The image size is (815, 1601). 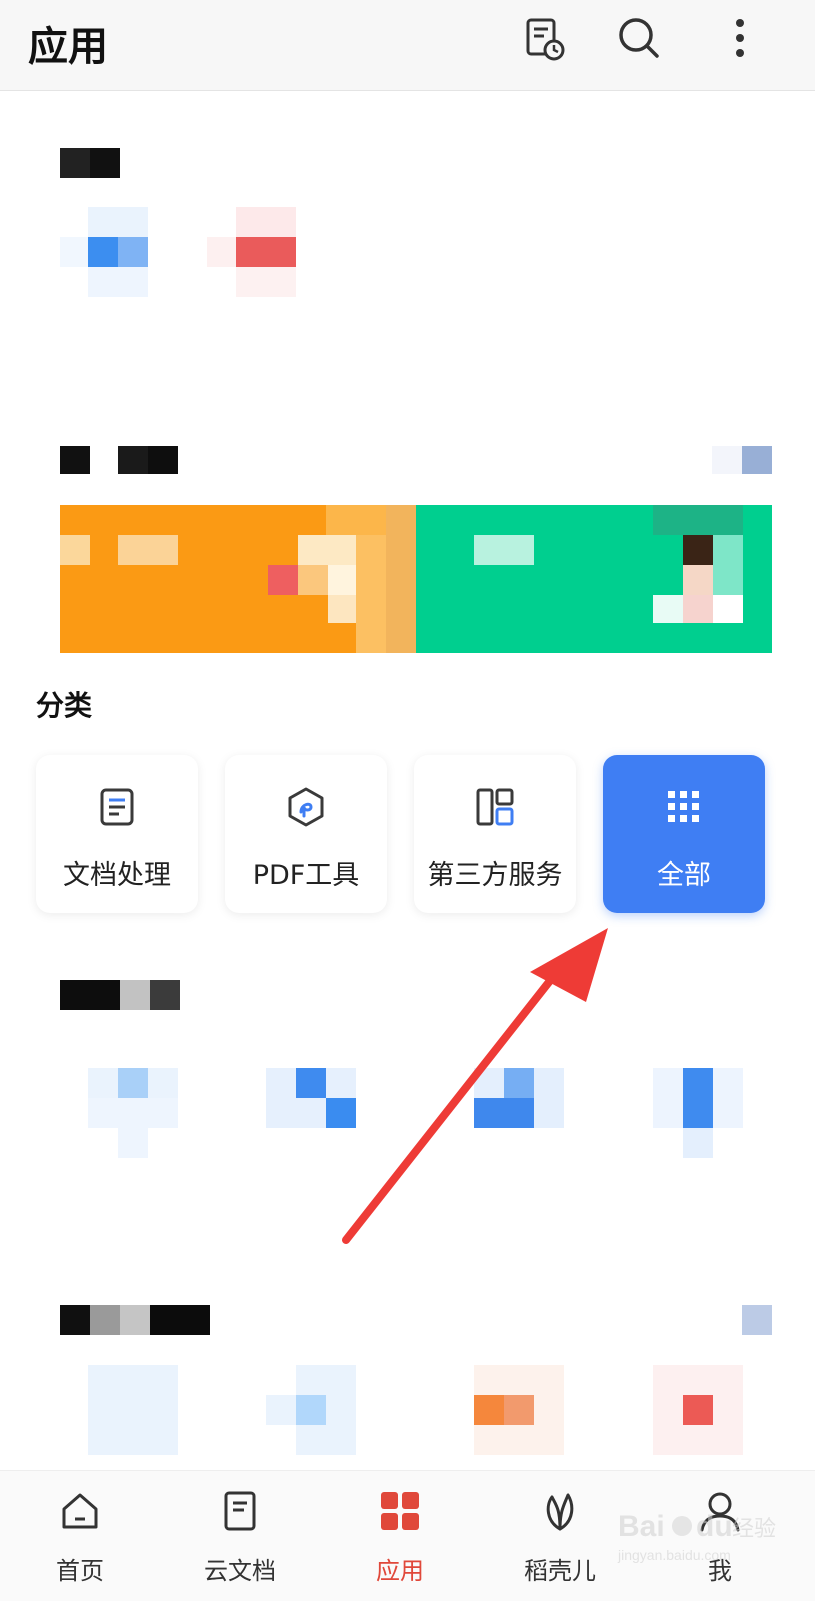 I want to click on cloud-doc-icon, so click(x=240, y=1511).